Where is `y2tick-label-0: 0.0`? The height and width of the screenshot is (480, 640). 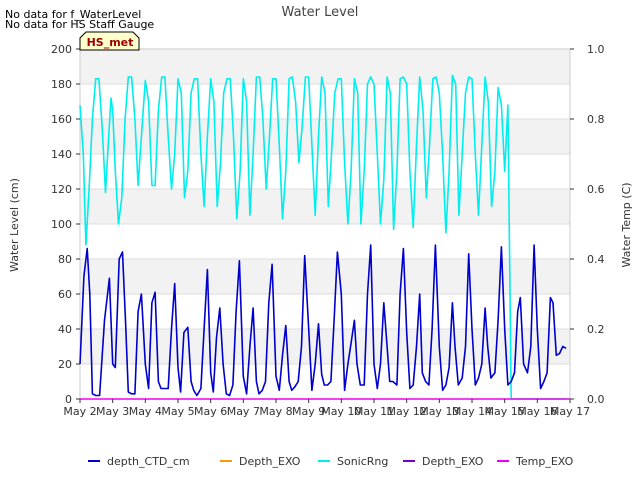 y2tick-label-0: 0.0 is located at coordinates (596, 399).